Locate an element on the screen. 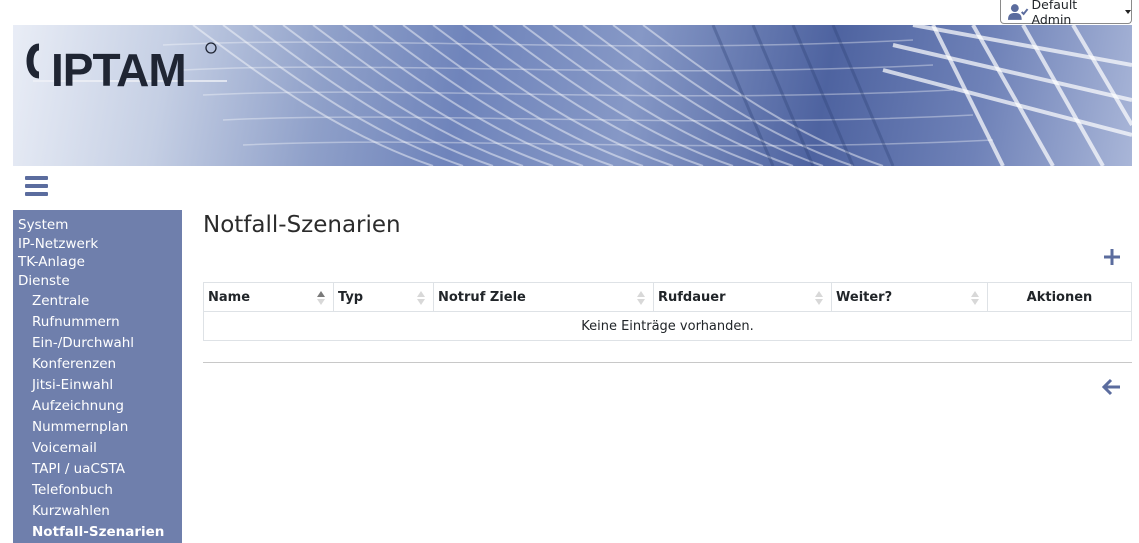 The height and width of the screenshot is (543, 1139). column-header-typ: Typ is located at coordinates (383, 297).